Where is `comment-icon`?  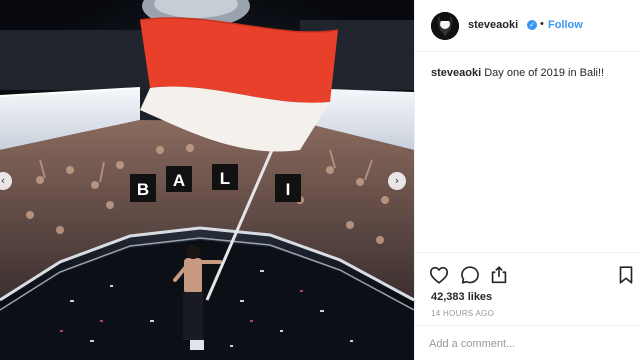 comment-icon is located at coordinates (470, 275).